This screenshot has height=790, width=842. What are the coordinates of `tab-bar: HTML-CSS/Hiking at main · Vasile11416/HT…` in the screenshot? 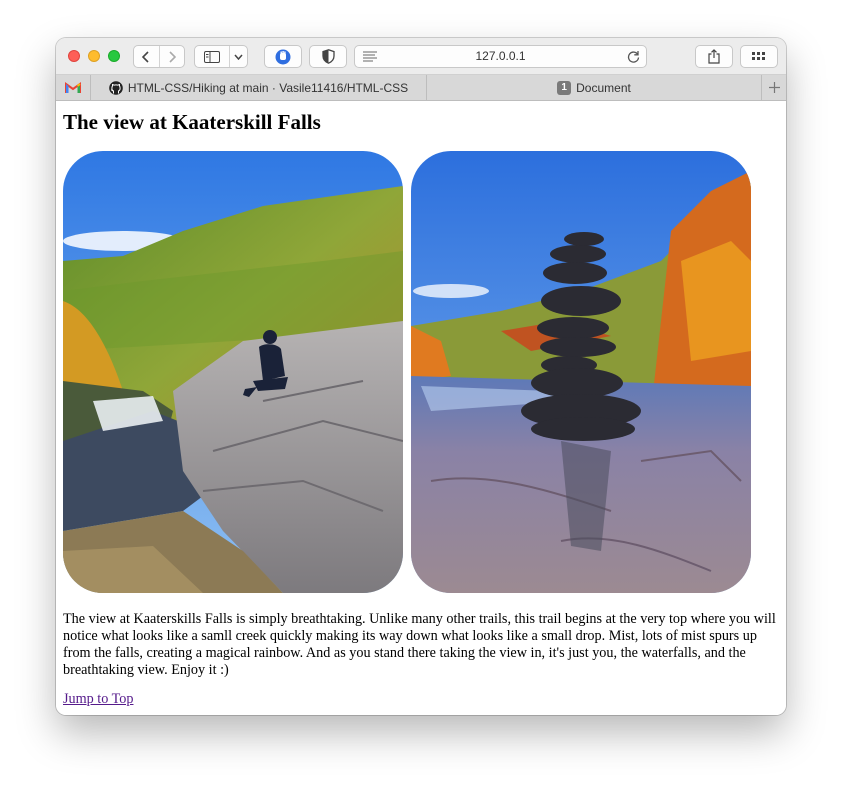 It's located at (421, 88).